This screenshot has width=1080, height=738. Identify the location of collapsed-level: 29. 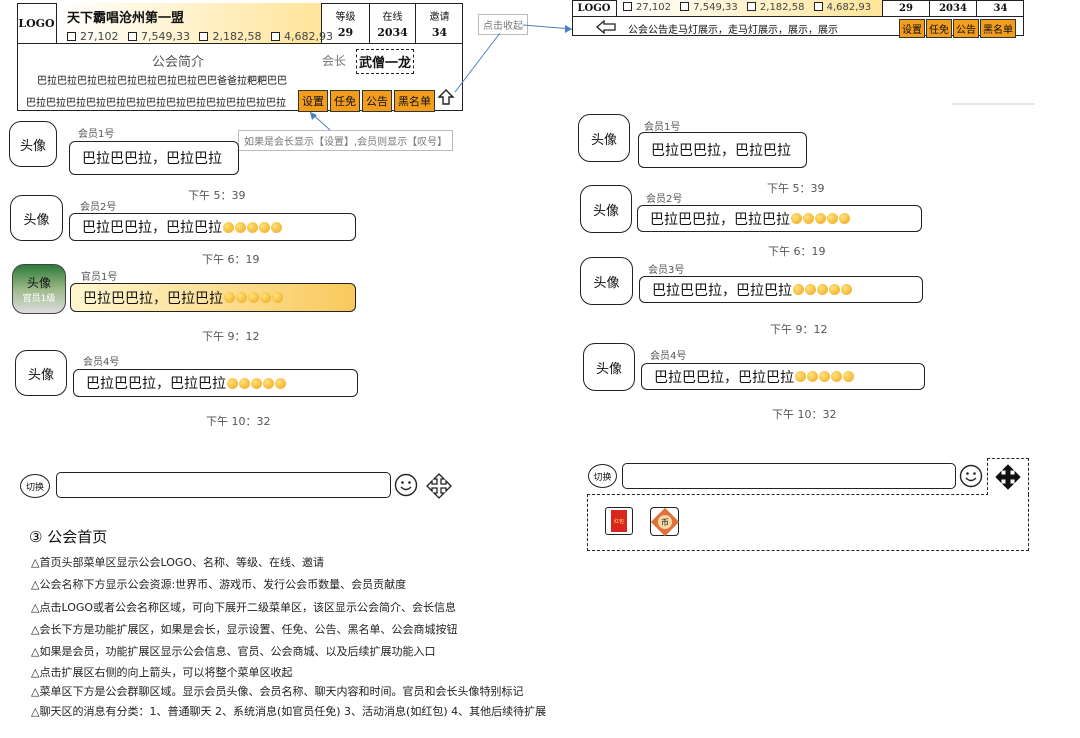
(906, 8).